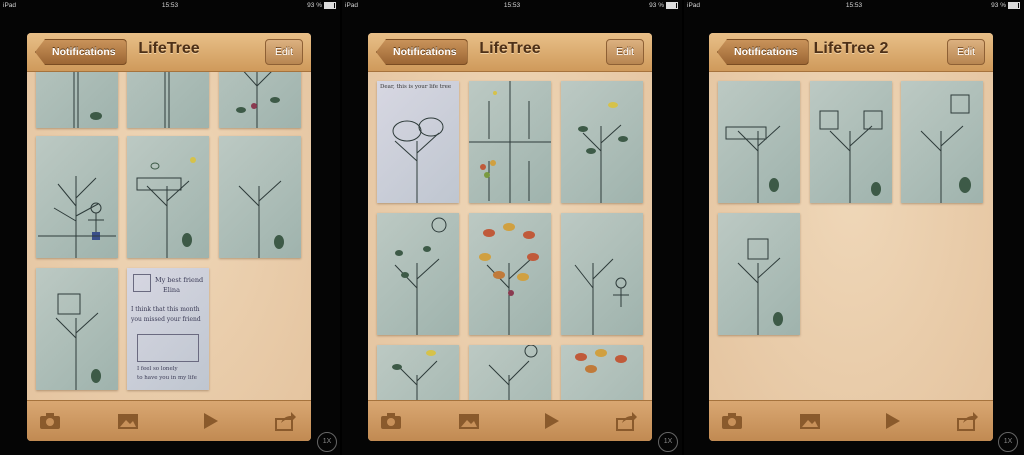 This screenshot has height=455, width=1024. I want to click on note-line: Elina, so click(171, 290).